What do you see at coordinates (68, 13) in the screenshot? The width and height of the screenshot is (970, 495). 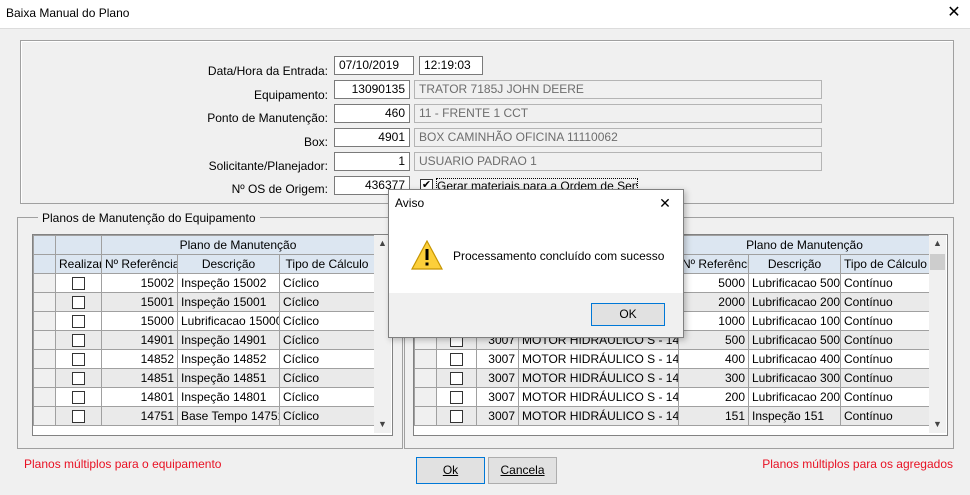 I see `window-title: Baixa Manual do Plano` at bounding box center [68, 13].